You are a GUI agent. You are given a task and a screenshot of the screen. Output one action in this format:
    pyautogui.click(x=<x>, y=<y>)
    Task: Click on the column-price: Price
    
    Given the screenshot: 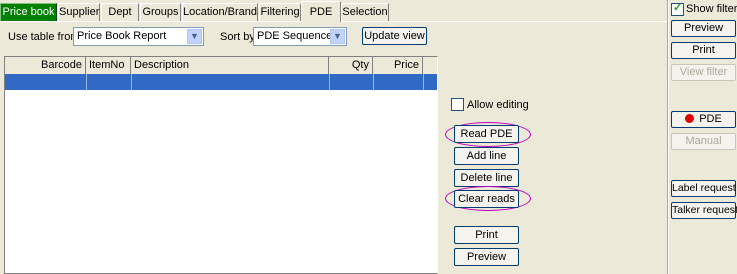 What is the action you would take?
    pyautogui.click(x=398, y=65)
    